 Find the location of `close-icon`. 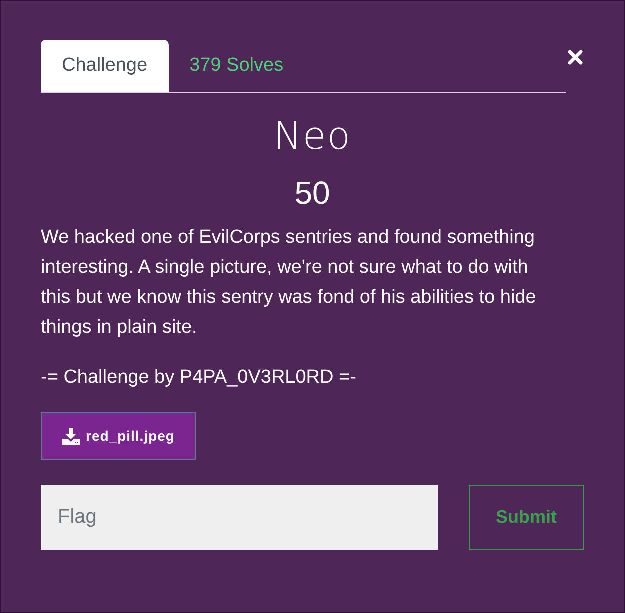

close-icon is located at coordinates (575, 57).